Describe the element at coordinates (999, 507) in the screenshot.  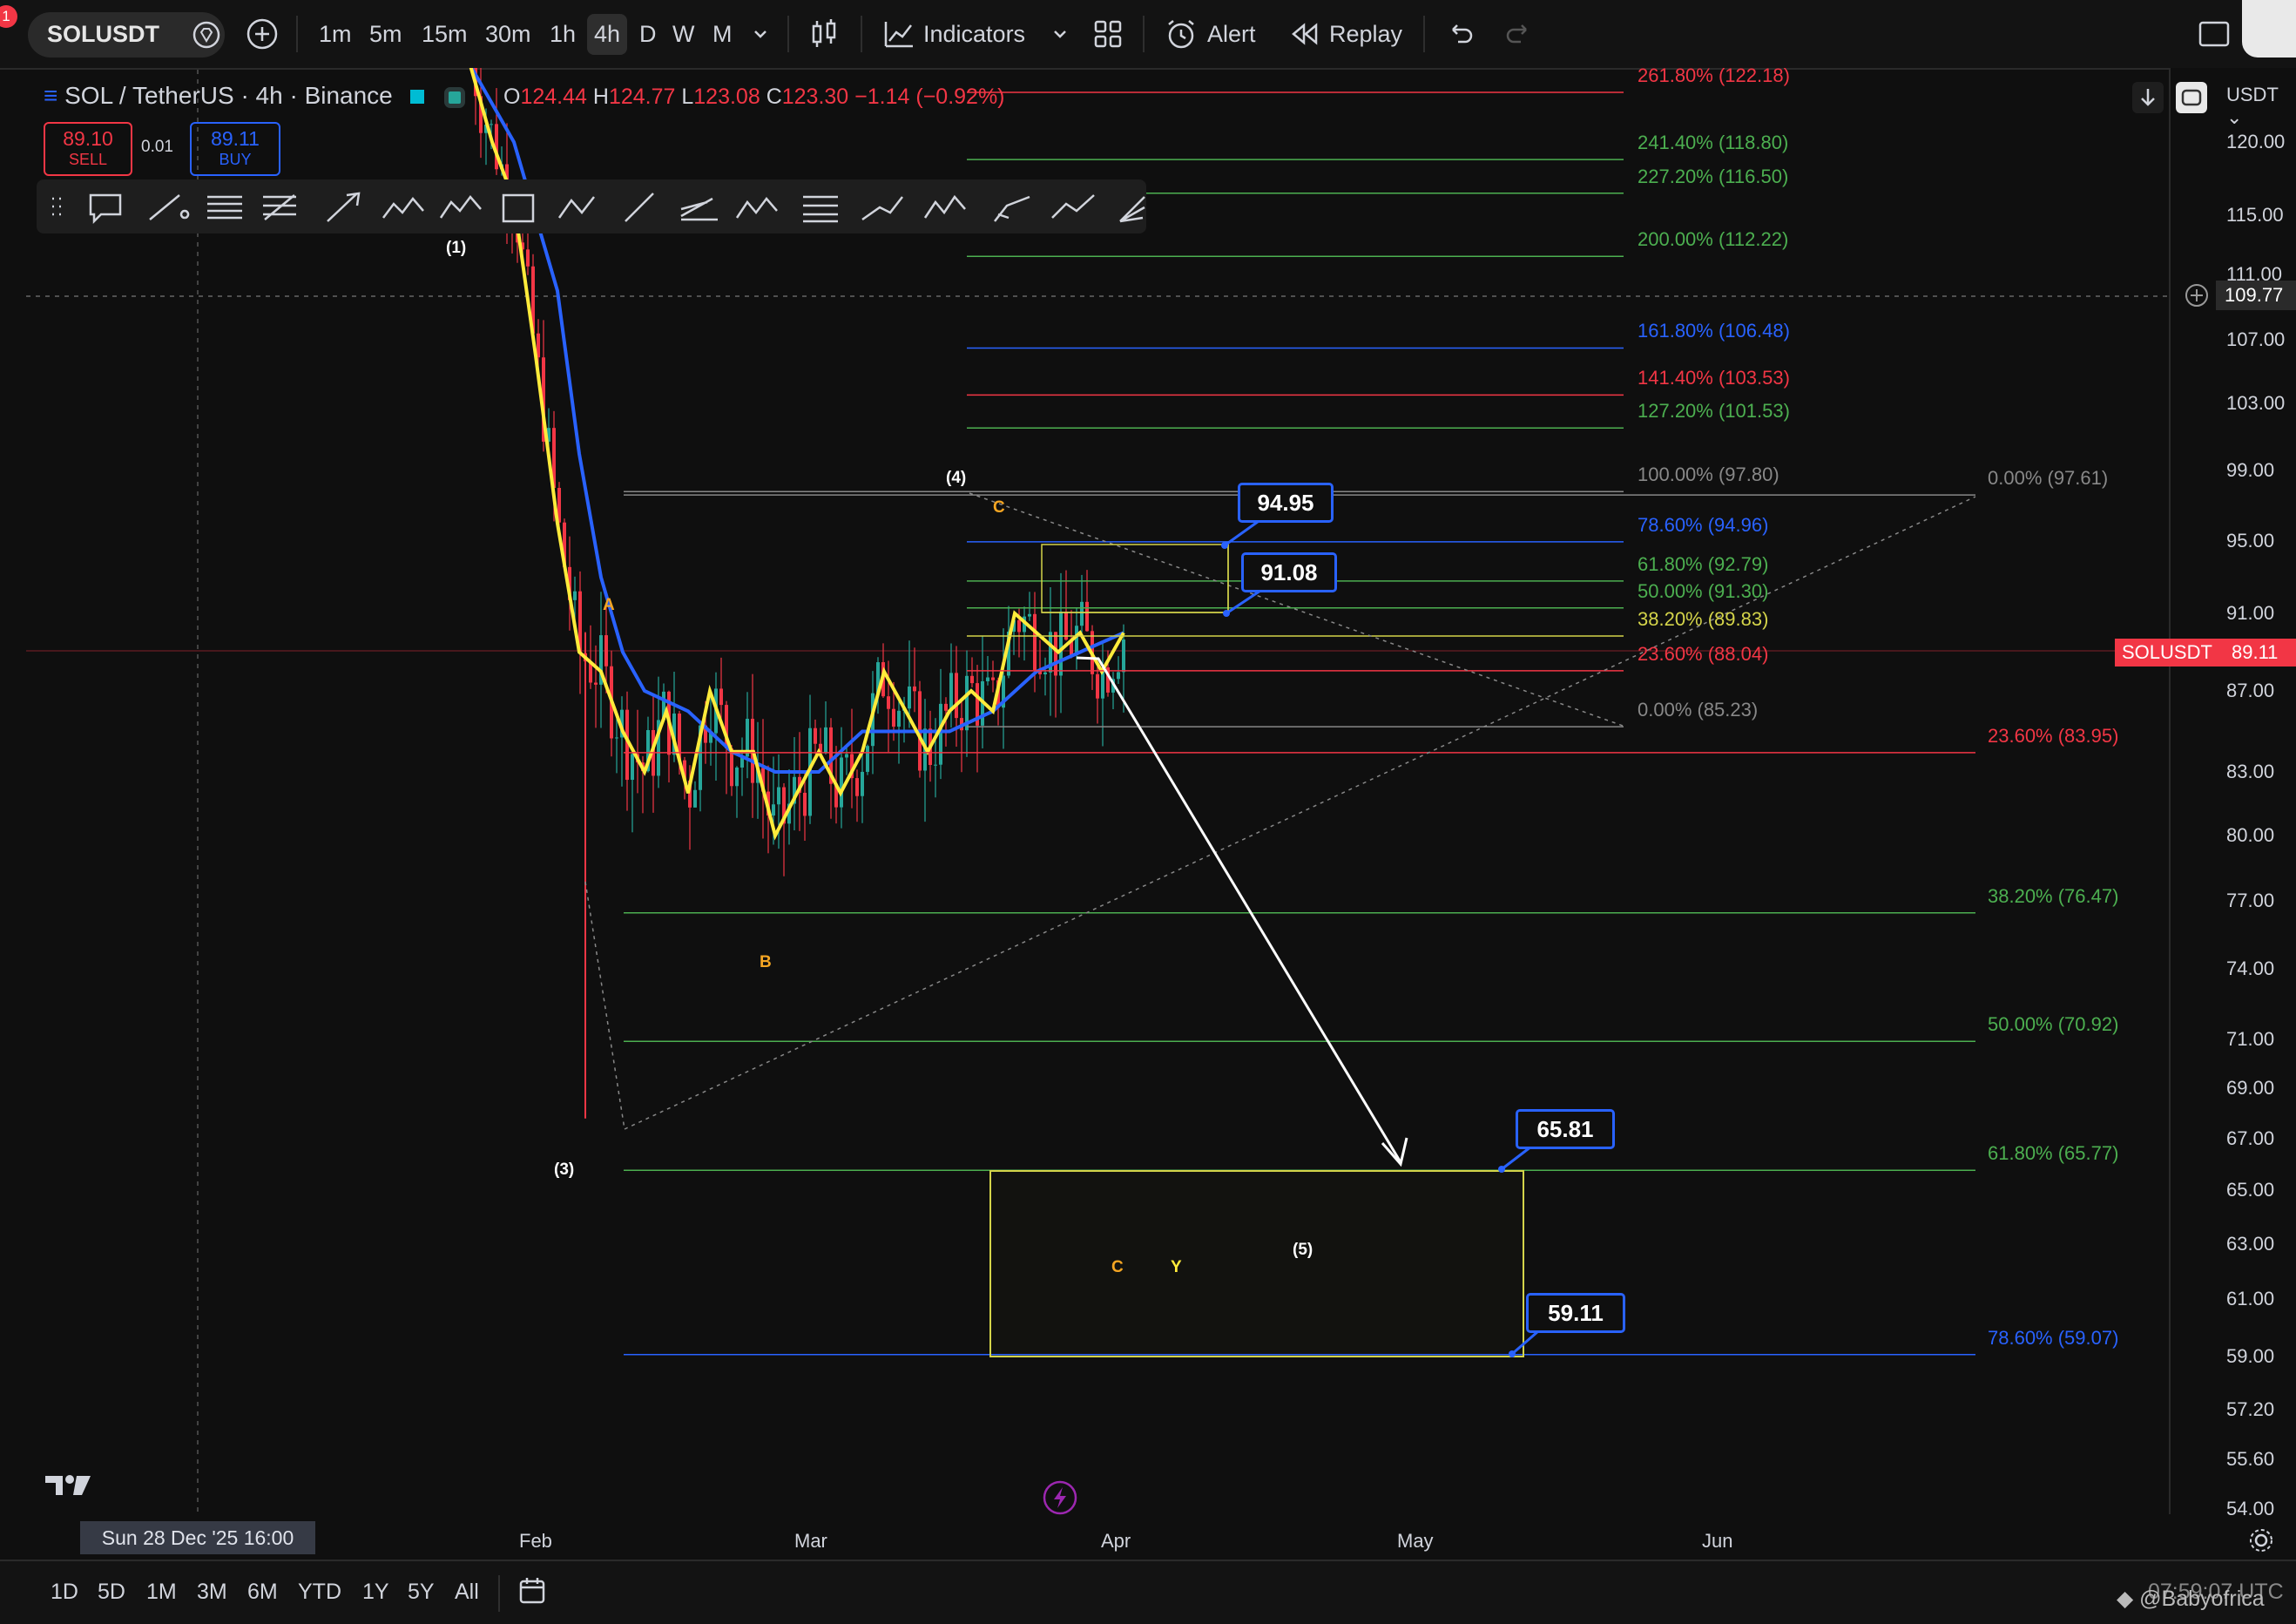
I see `wave-label-c: C` at that location.